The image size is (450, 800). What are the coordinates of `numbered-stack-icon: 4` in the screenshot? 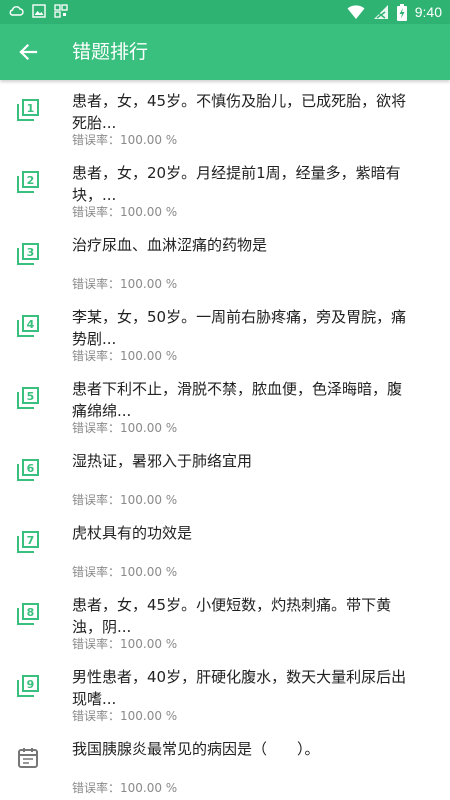 It's located at (28, 326).